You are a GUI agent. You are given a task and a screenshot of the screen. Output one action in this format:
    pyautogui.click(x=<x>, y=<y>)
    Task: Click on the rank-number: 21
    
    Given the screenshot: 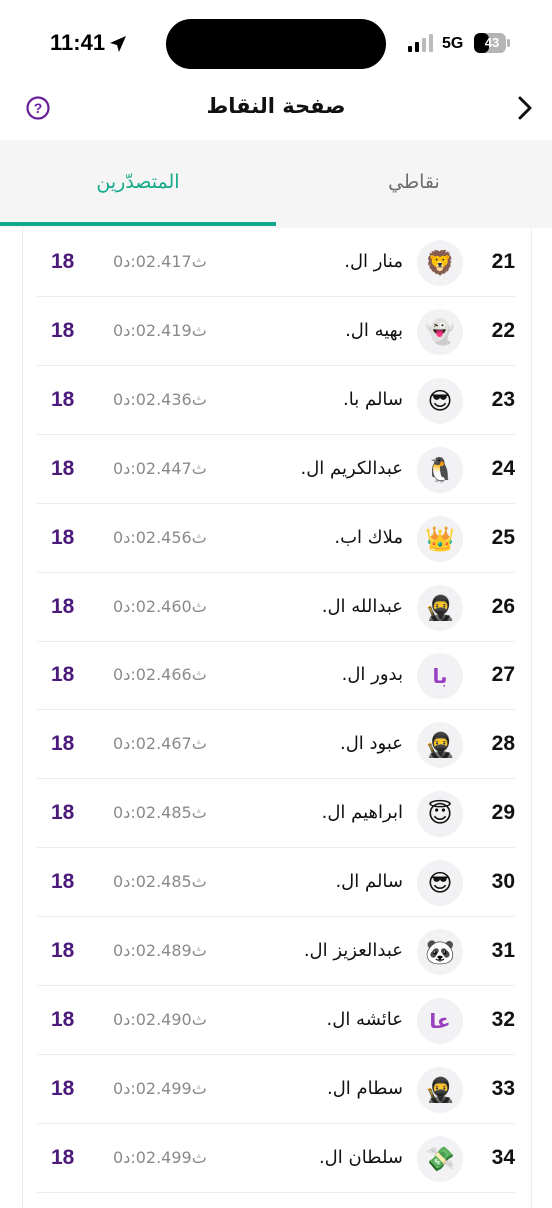 What is the action you would take?
    pyautogui.click(x=503, y=261)
    